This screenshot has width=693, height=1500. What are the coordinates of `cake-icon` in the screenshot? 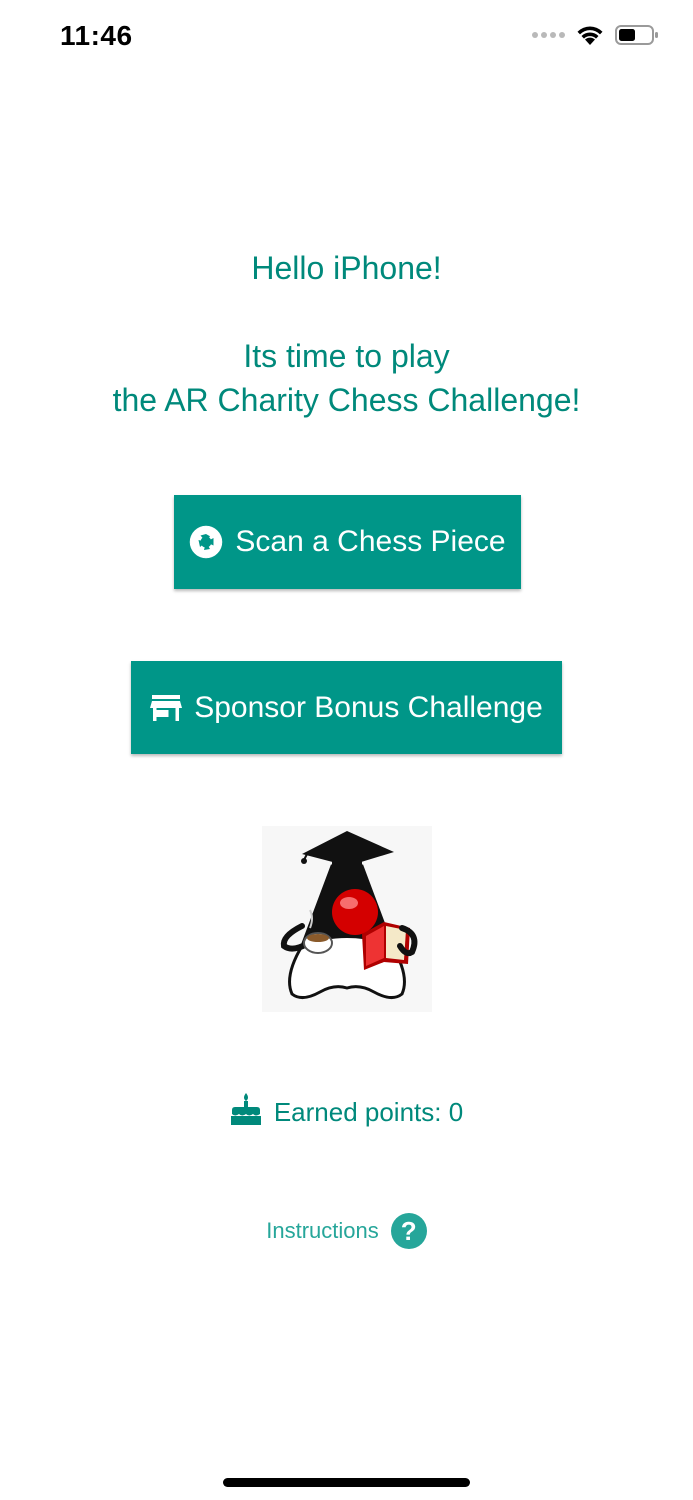 It's located at (246, 1112).